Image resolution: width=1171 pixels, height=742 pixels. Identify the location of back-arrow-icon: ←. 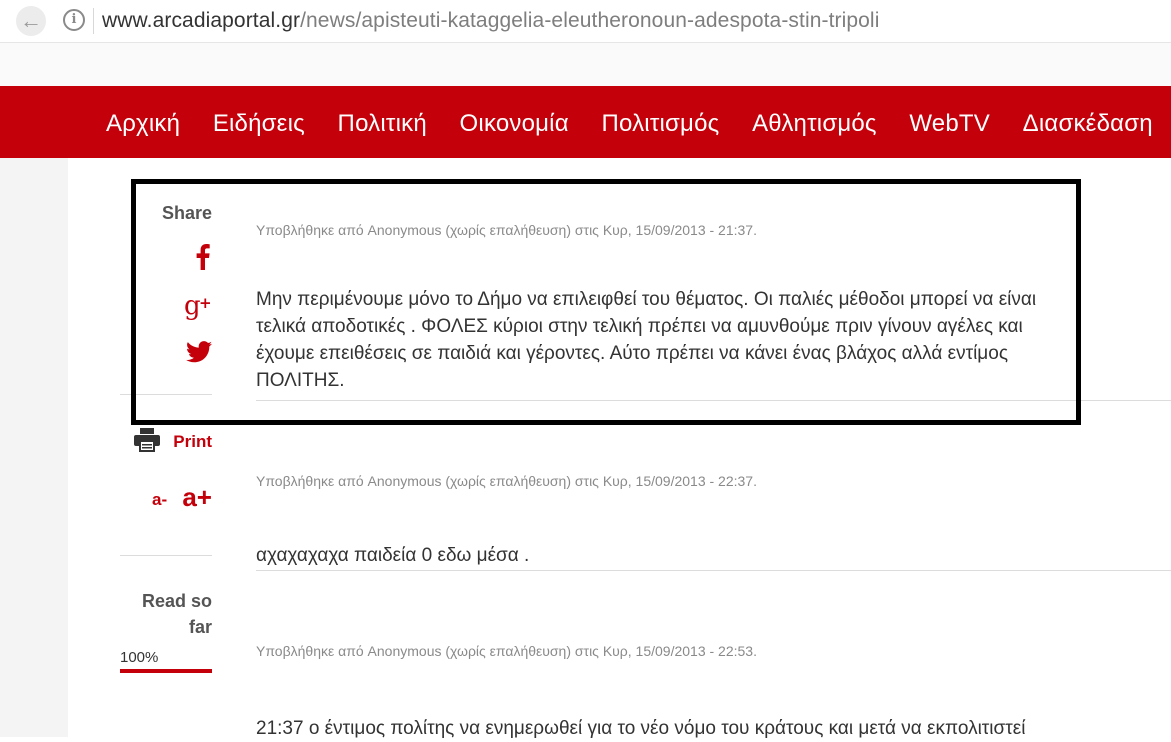
(31, 21).